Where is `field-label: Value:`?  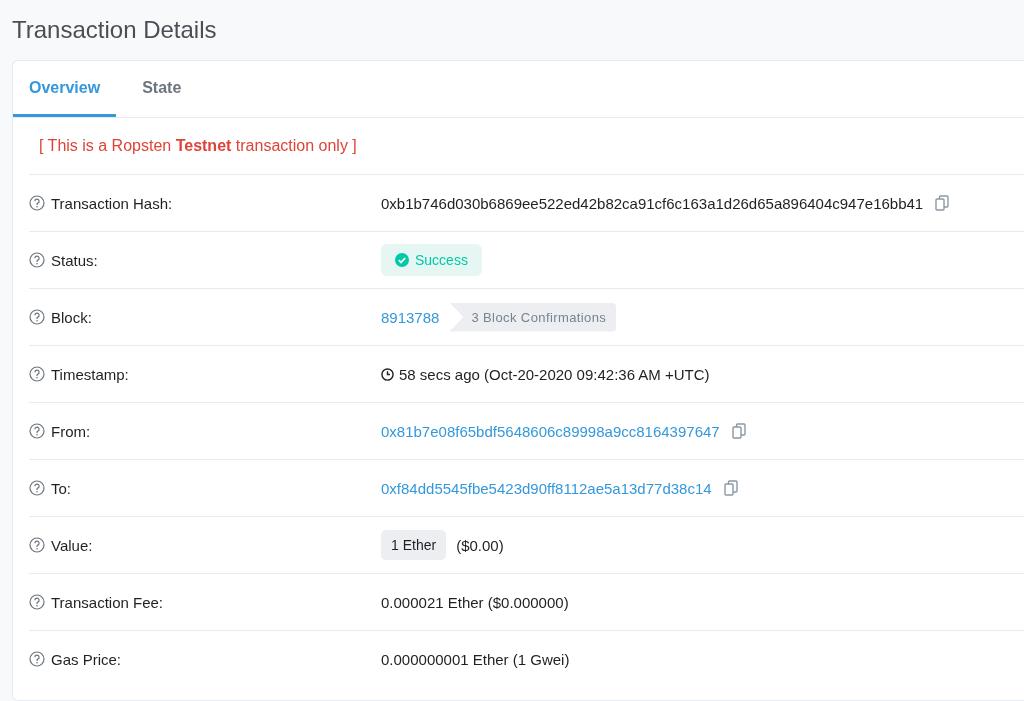 field-label: Value: is located at coordinates (72, 545).